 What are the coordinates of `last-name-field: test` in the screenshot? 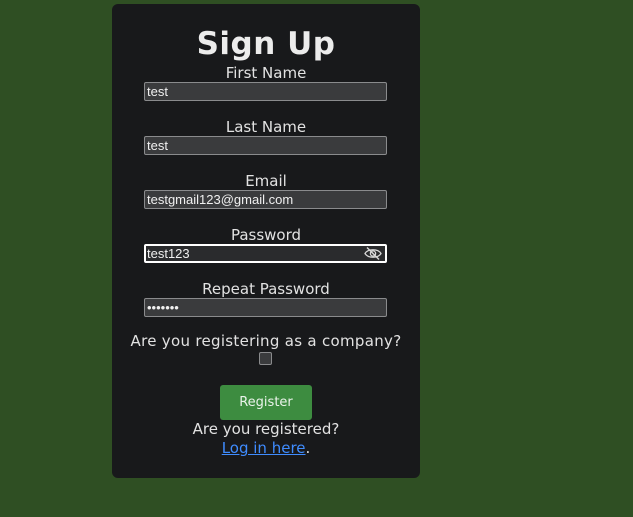 It's located at (265, 145).